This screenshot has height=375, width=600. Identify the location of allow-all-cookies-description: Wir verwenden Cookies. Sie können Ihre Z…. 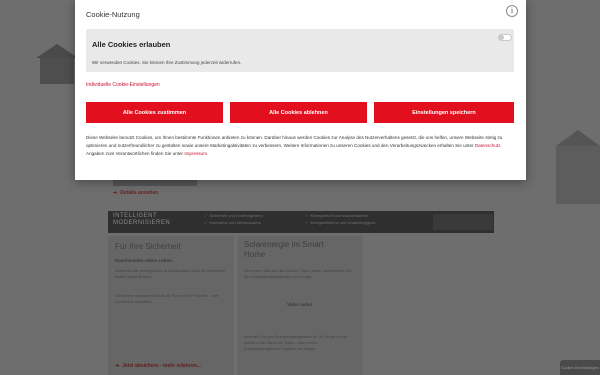
(167, 62).